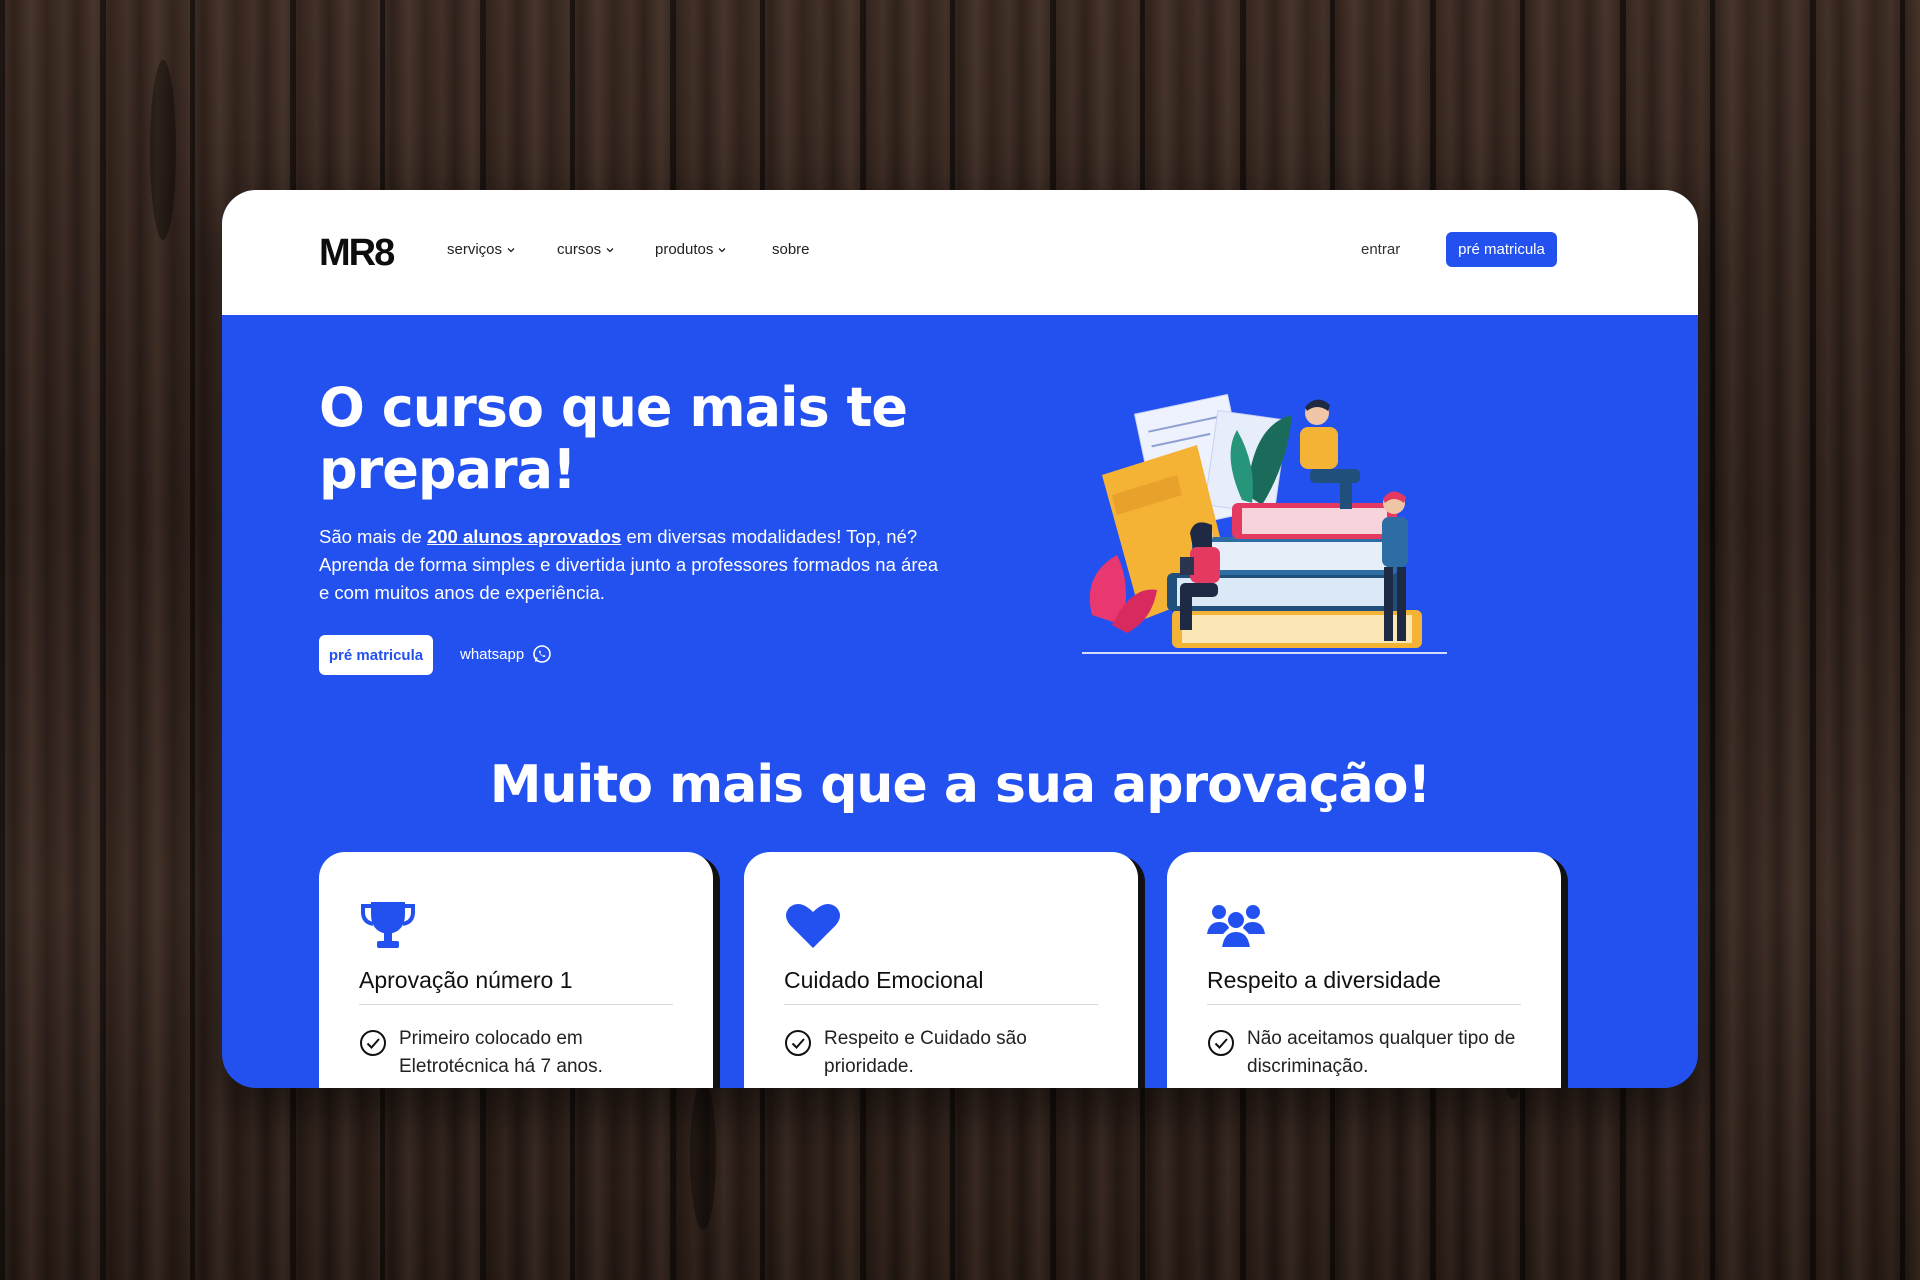 The height and width of the screenshot is (1280, 1920). What do you see at coordinates (613, 438) in the screenshot?
I see `hero-title: O curso que mais te prepara!` at bounding box center [613, 438].